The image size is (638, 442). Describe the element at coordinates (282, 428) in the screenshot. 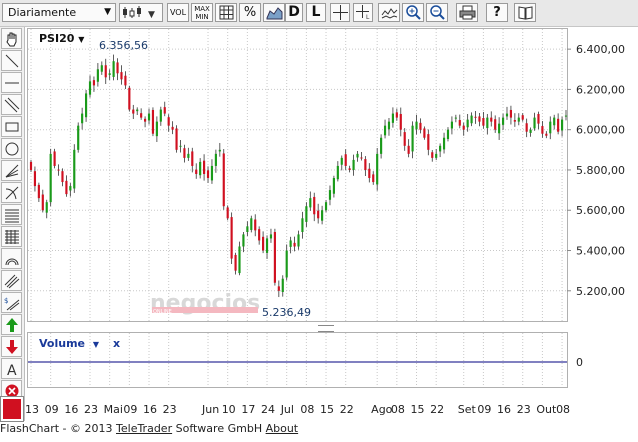

I see `about-link: About` at that location.